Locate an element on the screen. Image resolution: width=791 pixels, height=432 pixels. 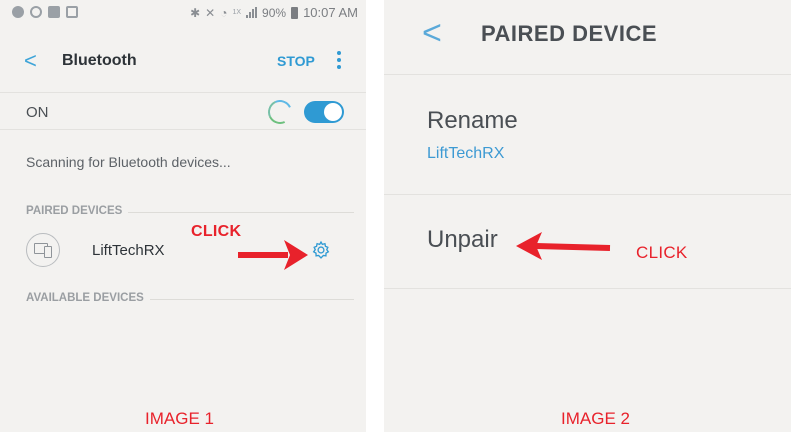
status-bar: ✱ ✕ ◔ 1X 90% 10:07 AM is located at coordinates (183, 13).